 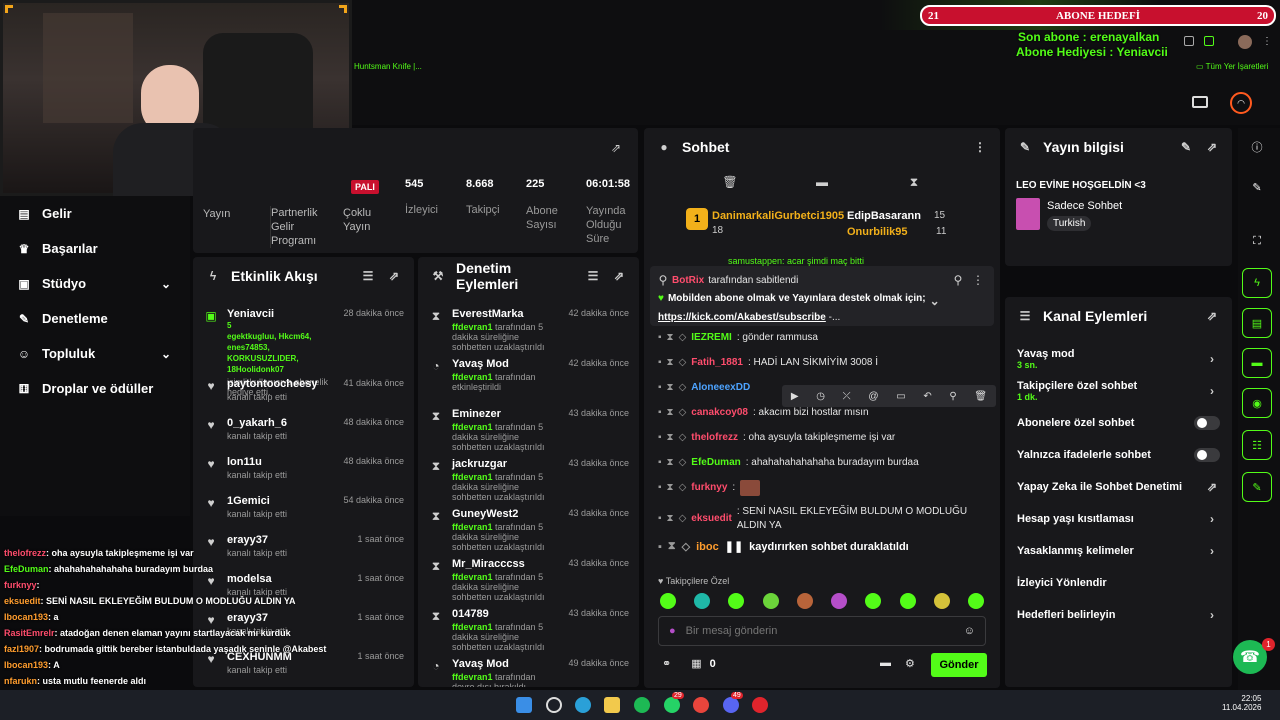 I want to click on activity-user: 0_yakarh_6, so click(x=281, y=423).